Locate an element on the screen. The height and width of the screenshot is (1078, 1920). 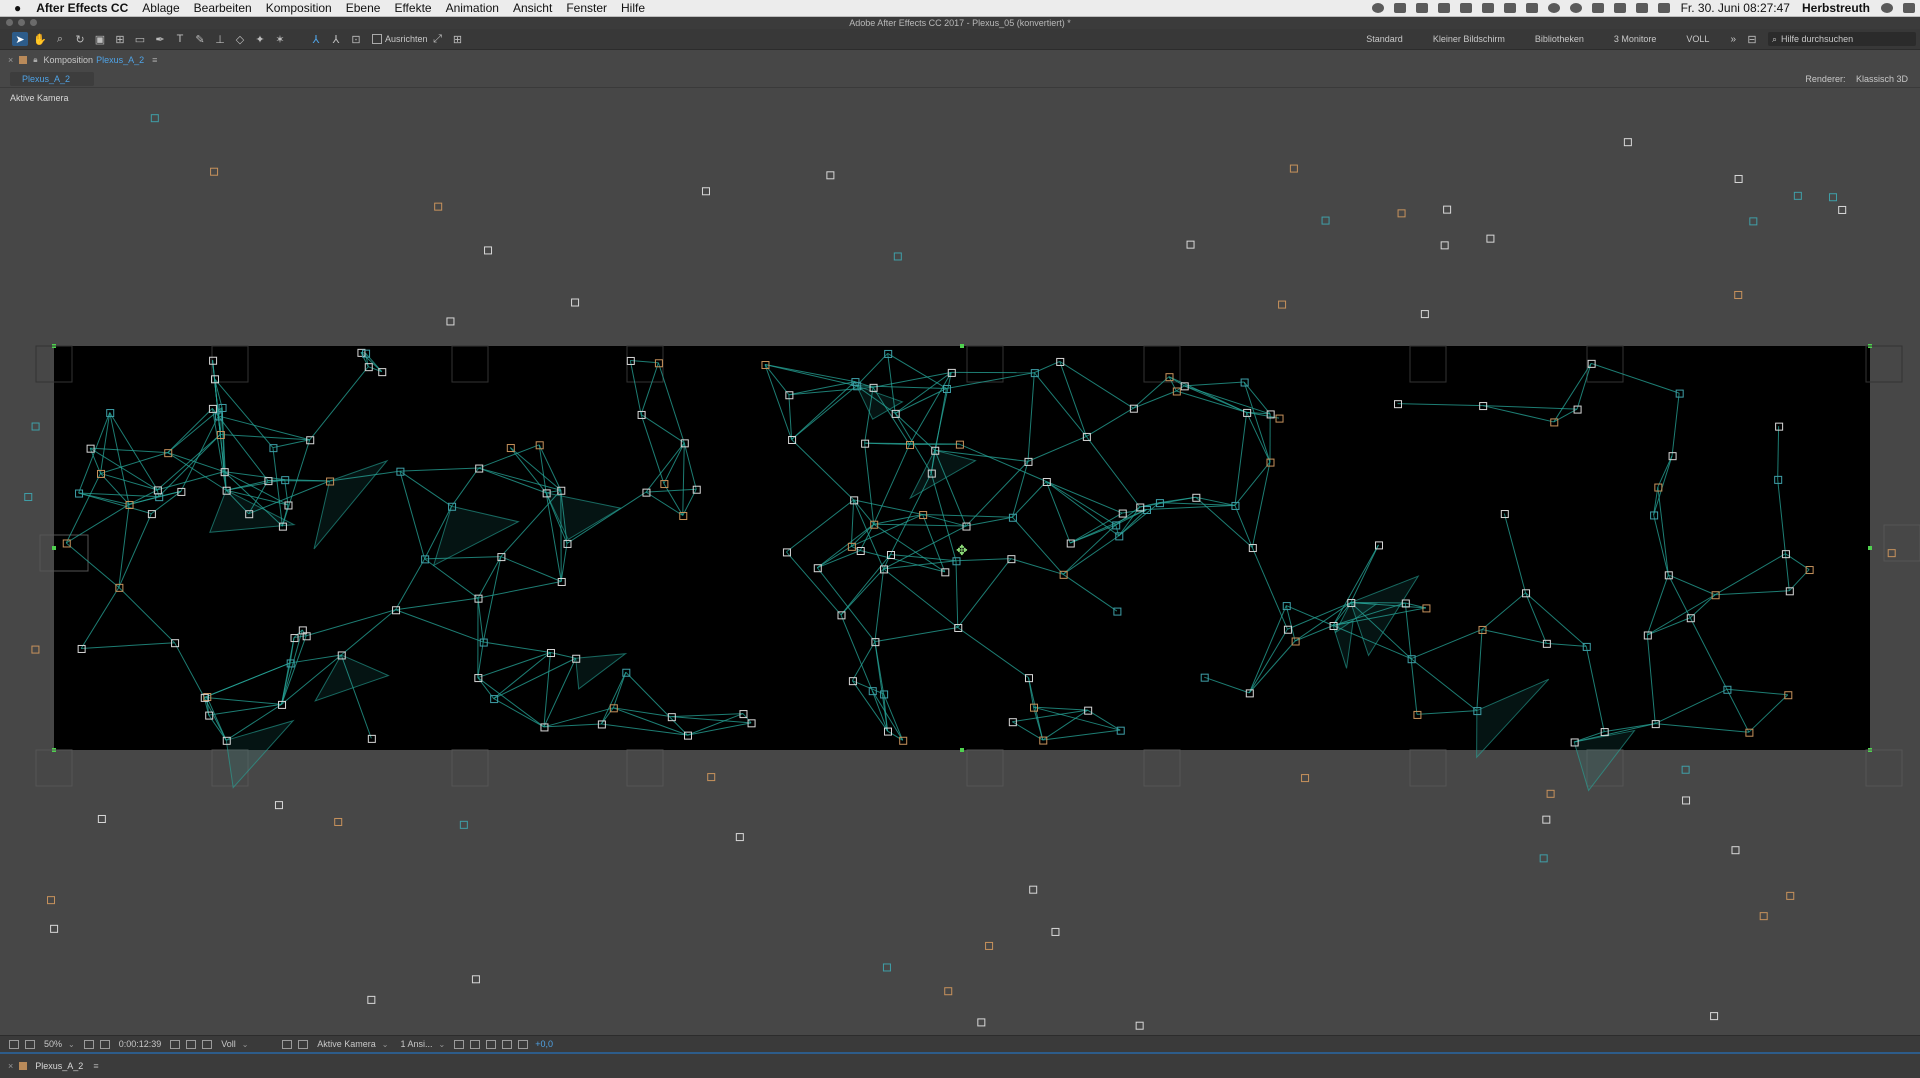
comp-name-link: Plexus_A_2 is located at coordinates (120, 60).